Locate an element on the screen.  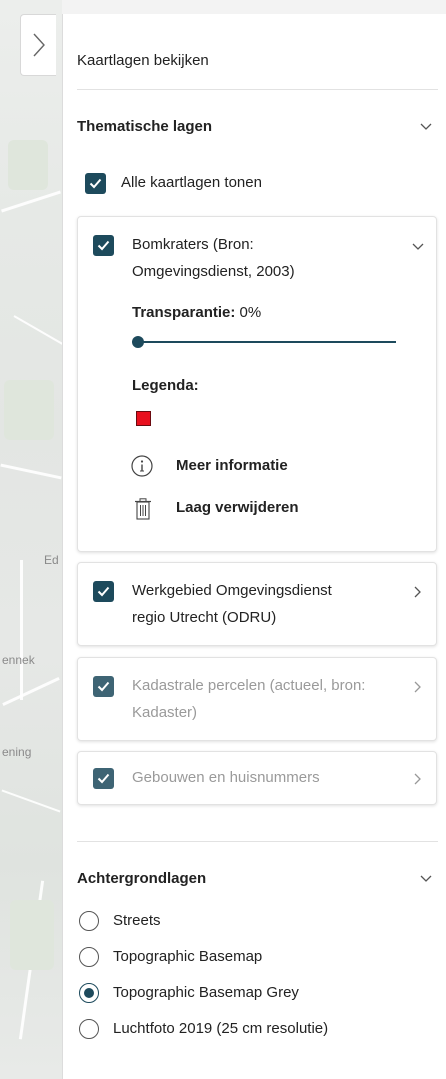
layer-card-gebouwen: Gebouwen en huisnummers is located at coordinates (257, 778).